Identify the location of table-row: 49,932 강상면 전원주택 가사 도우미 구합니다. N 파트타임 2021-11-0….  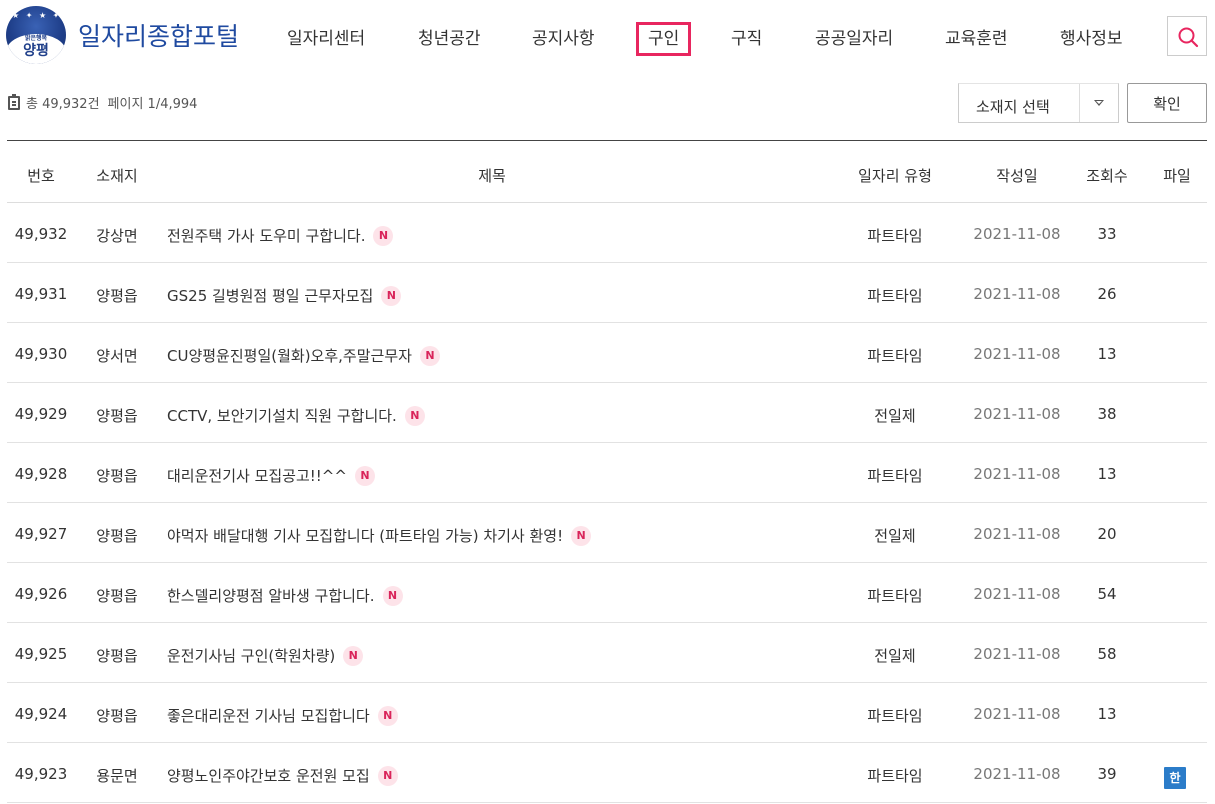
(607, 233).